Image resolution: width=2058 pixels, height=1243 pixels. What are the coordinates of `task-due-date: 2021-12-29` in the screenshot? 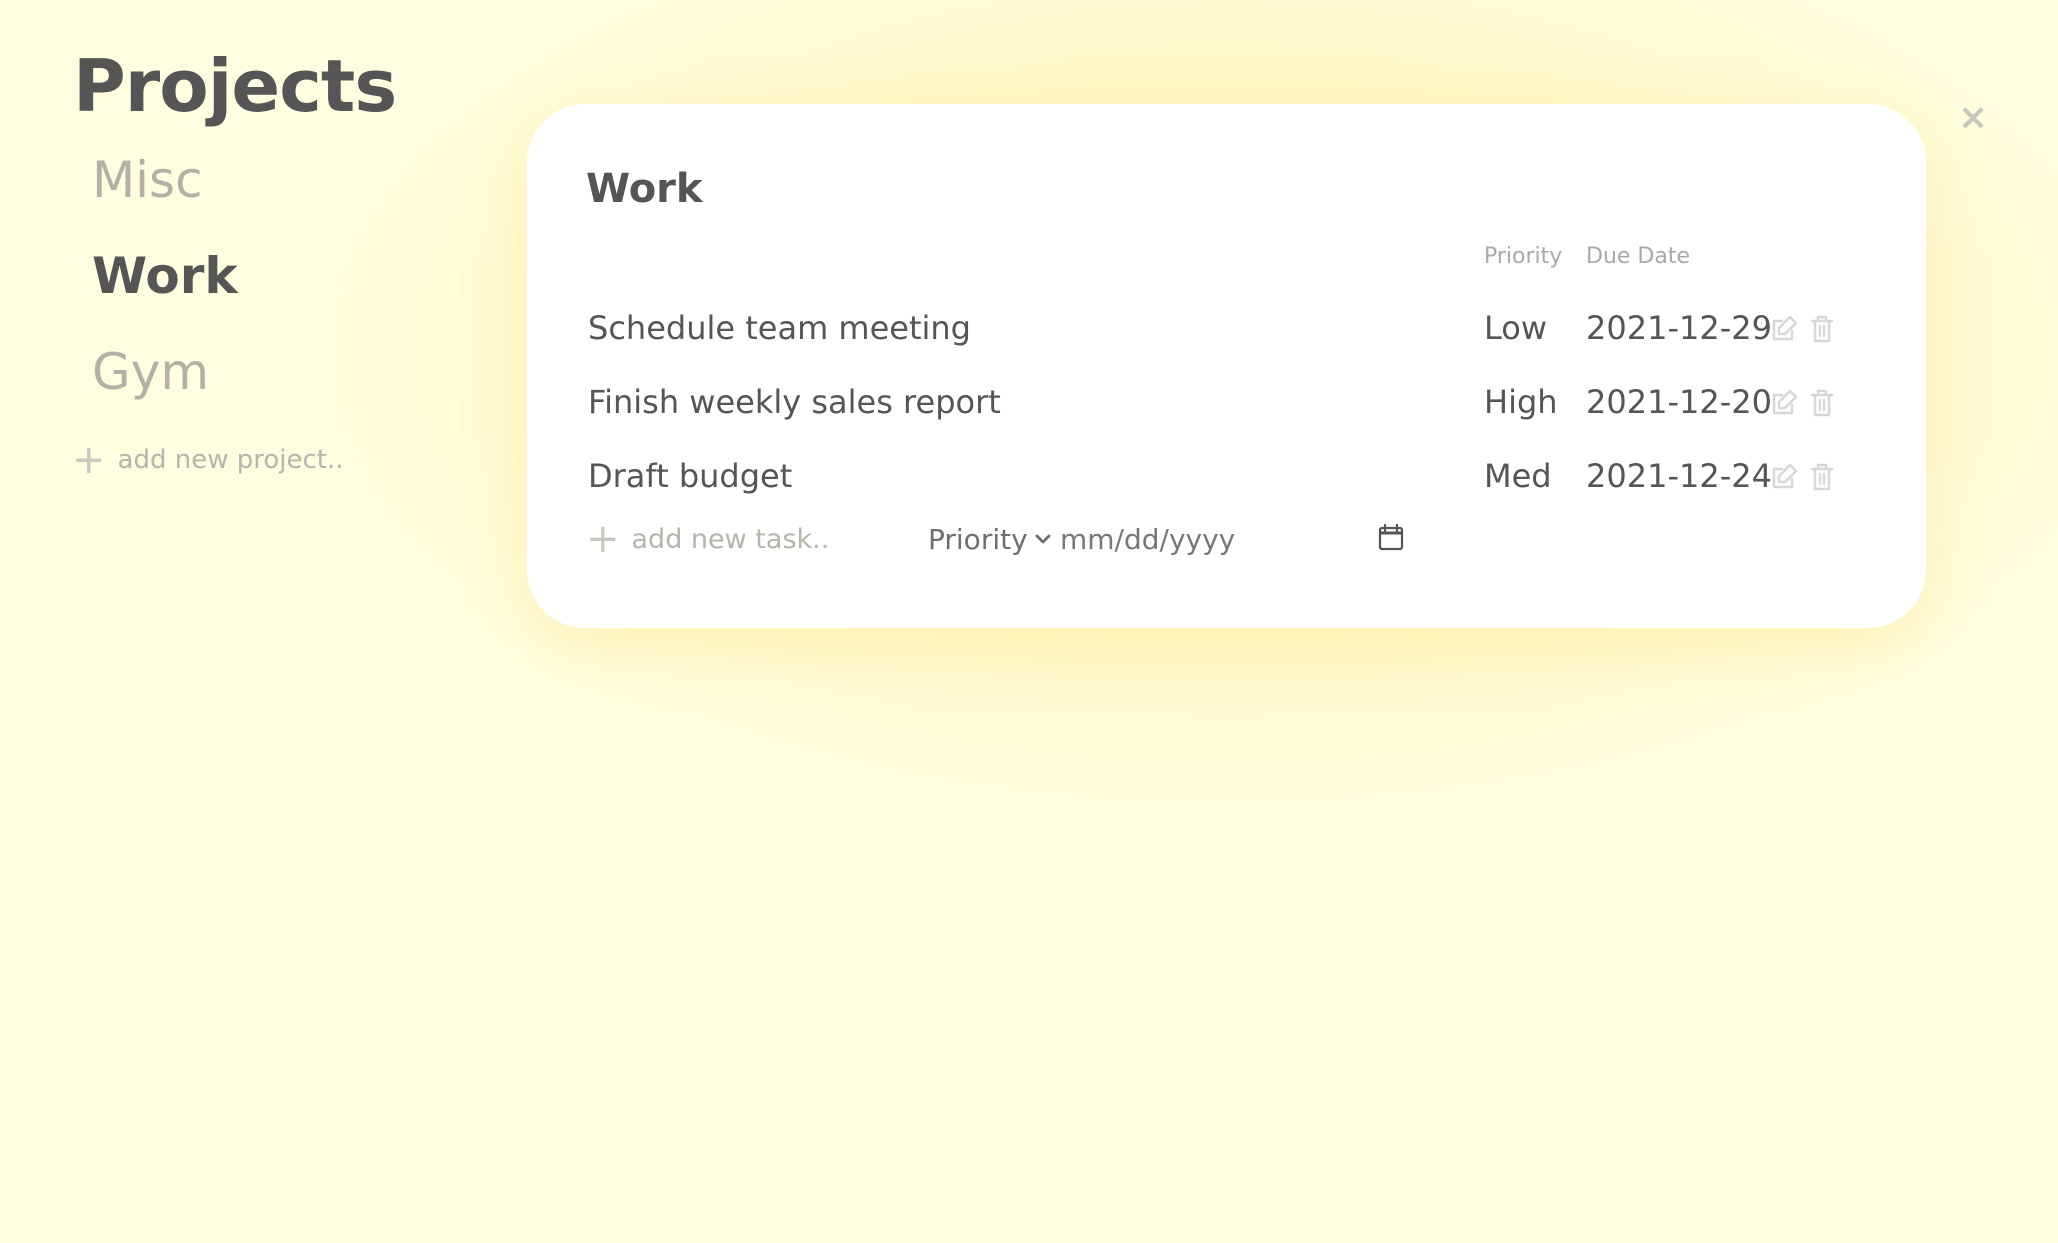 It's located at (1679, 328).